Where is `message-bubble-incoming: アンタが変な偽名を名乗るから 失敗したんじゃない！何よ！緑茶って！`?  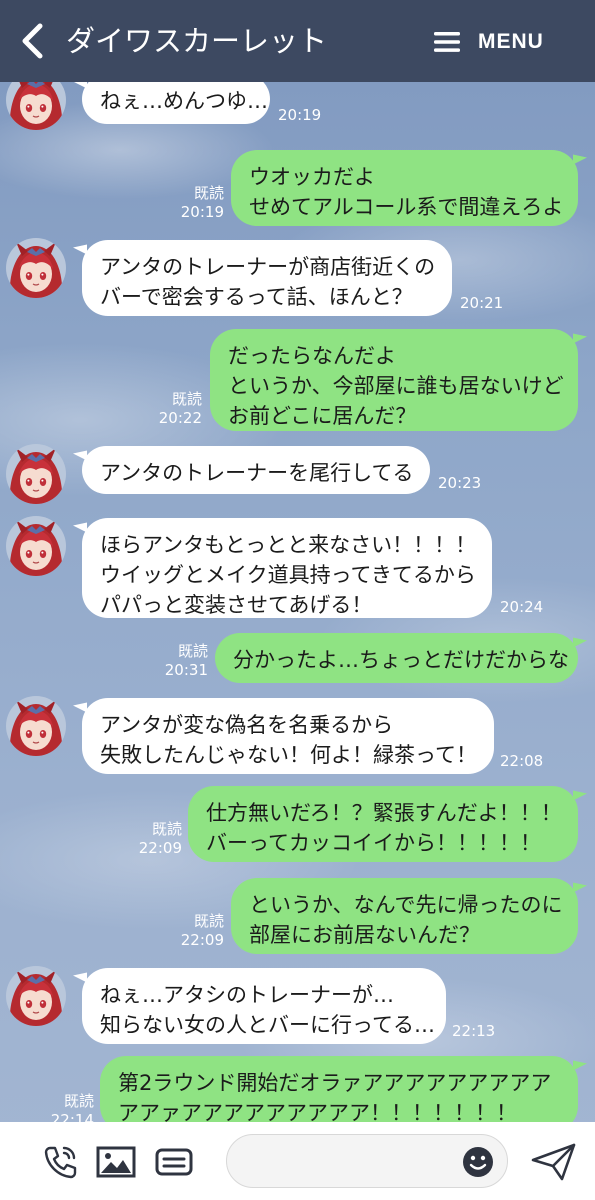
message-bubble-incoming: アンタが変な偽名を名乗るから 失敗したんじゃない！何よ！緑茶って！ is located at coordinates (288, 736).